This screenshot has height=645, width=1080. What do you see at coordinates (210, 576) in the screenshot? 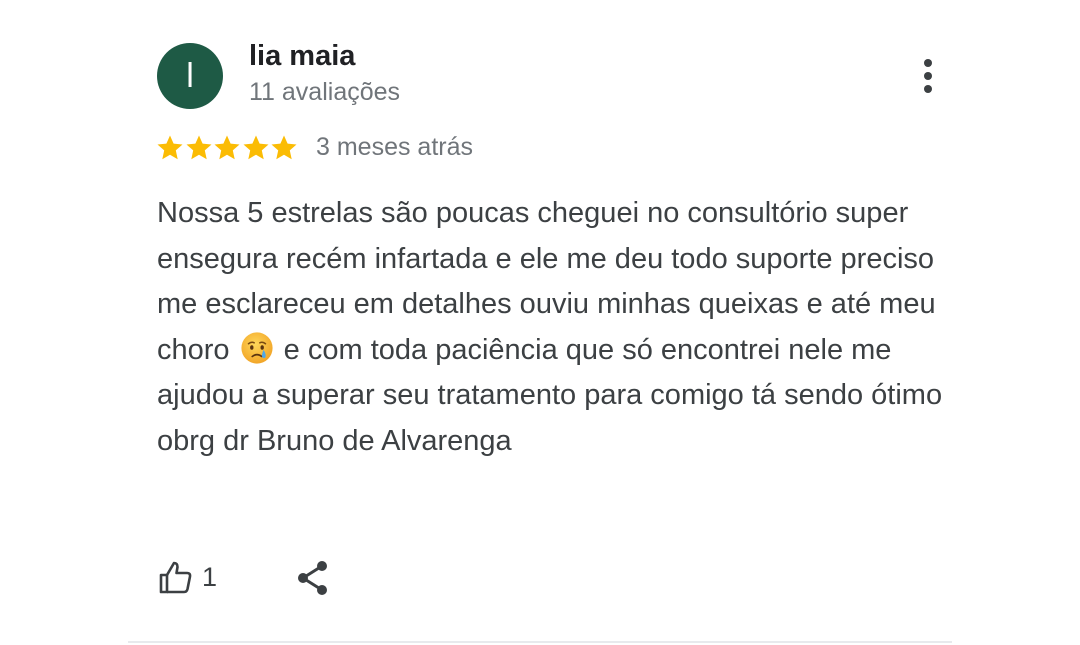
I see `like-count: 1` at bounding box center [210, 576].